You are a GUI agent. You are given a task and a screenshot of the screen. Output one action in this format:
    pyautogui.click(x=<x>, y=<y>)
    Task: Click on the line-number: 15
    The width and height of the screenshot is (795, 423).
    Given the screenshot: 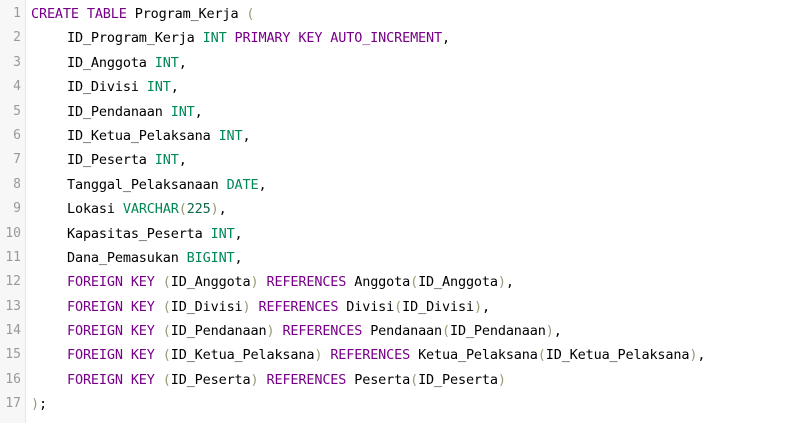 What is the action you would take?
    pyautogui.click(x=13, y=355)
    